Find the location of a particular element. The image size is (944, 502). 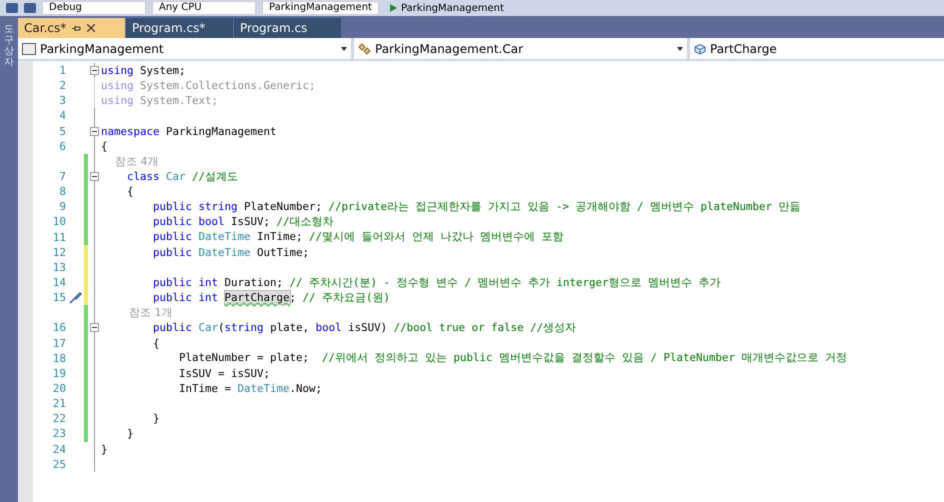

line-number: 15 is located at coordinates (59, 297).